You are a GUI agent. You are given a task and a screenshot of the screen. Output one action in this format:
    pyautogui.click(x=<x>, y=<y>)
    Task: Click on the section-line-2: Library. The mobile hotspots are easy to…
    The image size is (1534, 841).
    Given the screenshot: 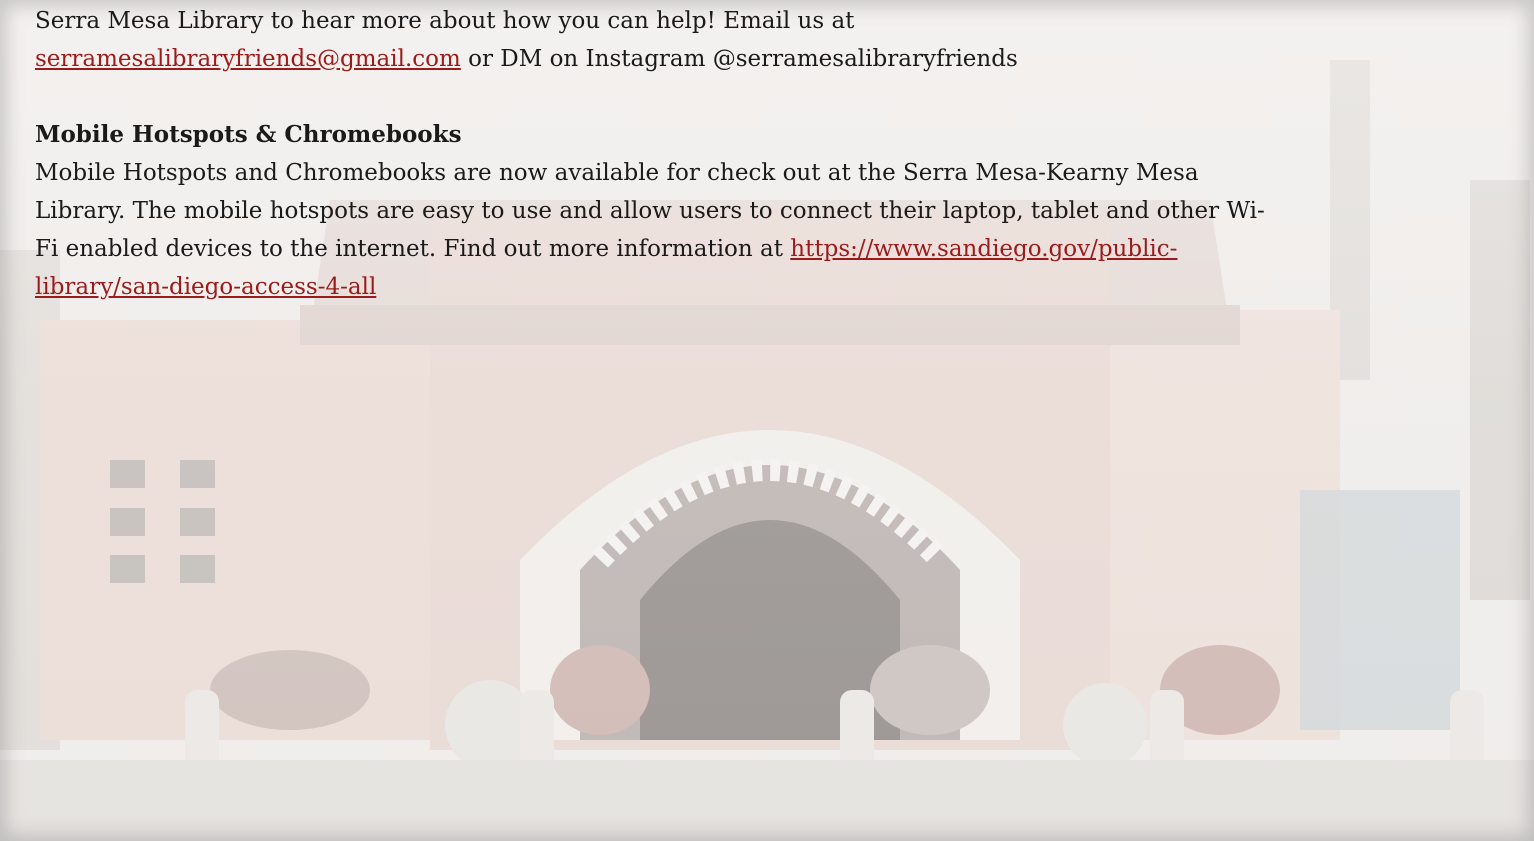 What is the action you would take?
    pyautogui.click(x=650, y=211)
    